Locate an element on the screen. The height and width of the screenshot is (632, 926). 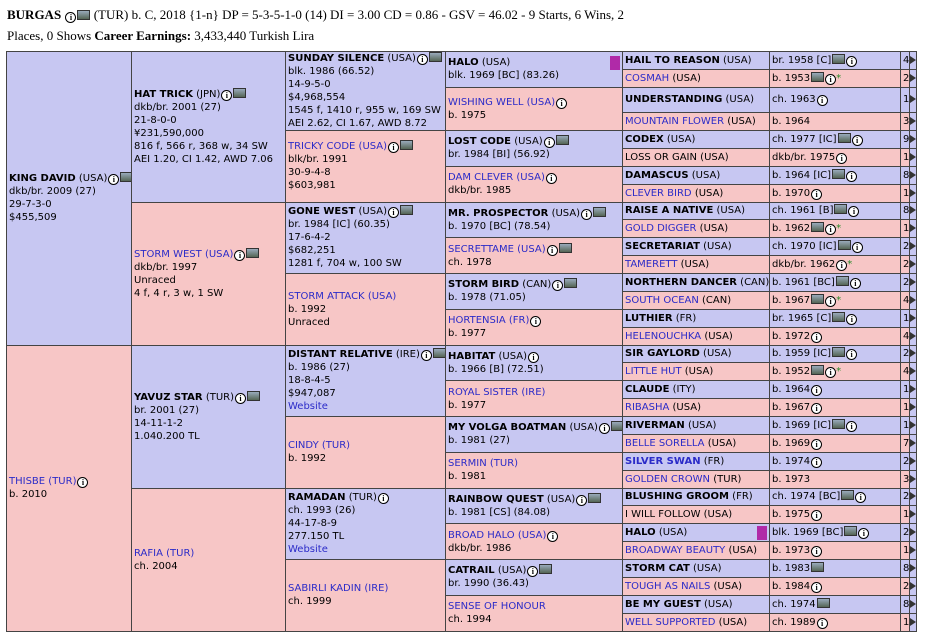
horse-name-link: I WILL FOLLOW is located at coordinates (662, 514).